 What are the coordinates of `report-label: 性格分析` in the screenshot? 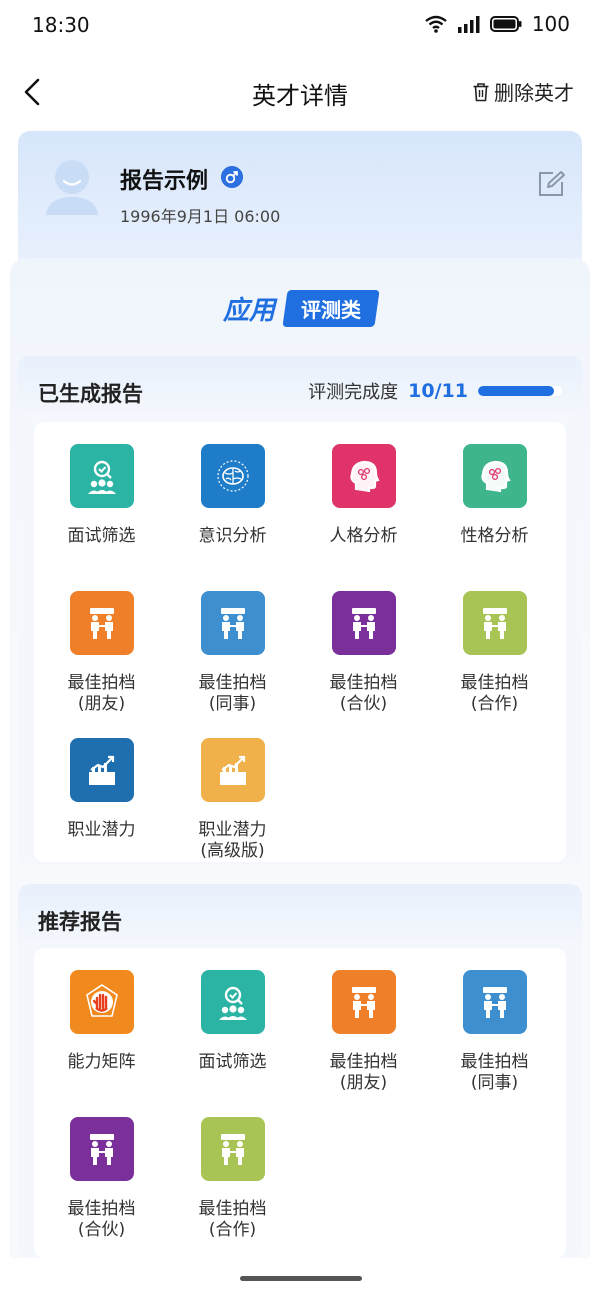 It's located at (494, 536).